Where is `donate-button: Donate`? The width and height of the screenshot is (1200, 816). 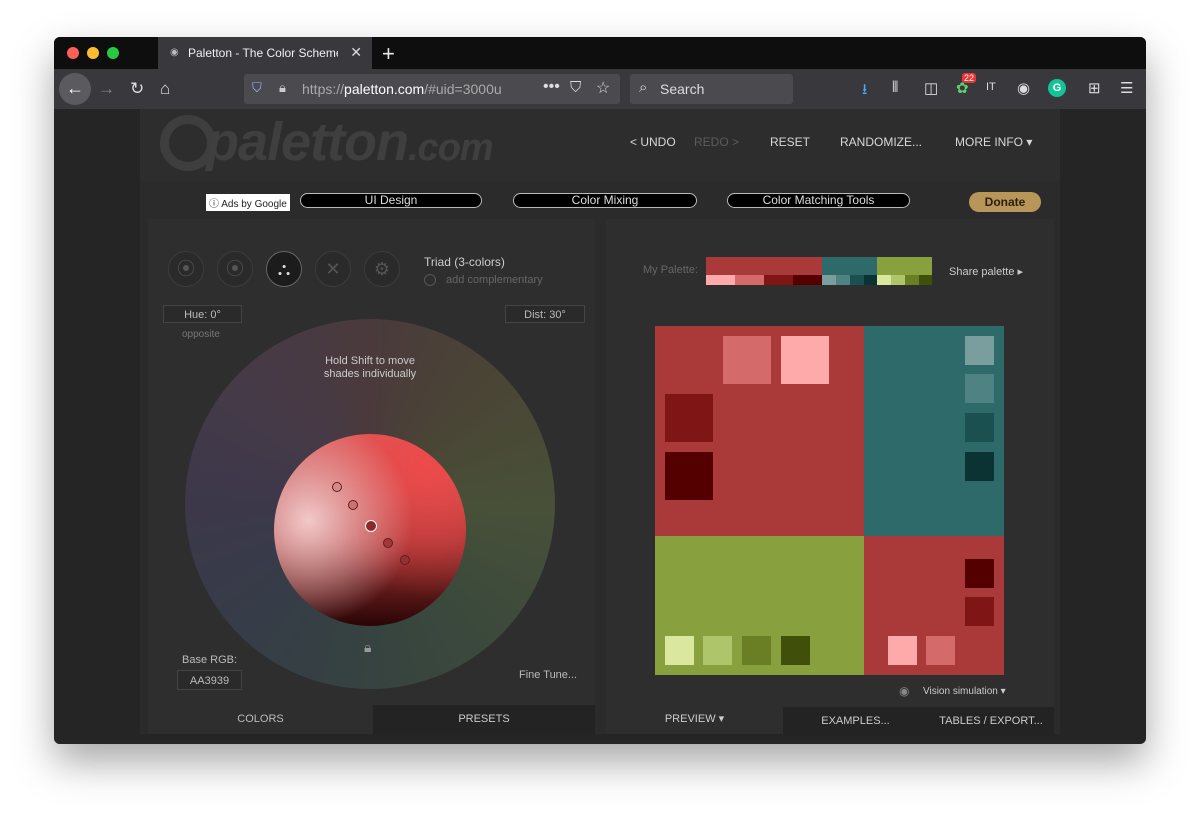
donate-button: Donate is located at coordinates (1005, 202).